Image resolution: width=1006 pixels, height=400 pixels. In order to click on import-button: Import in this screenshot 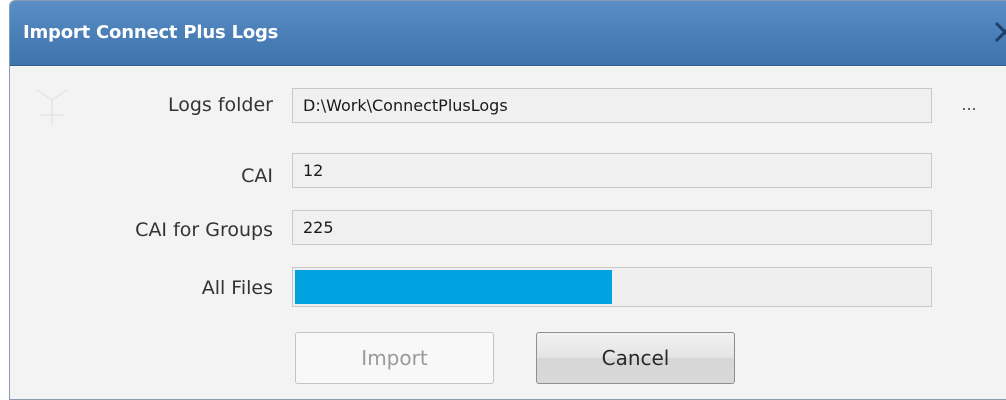, I will do `click(394, 358)`.